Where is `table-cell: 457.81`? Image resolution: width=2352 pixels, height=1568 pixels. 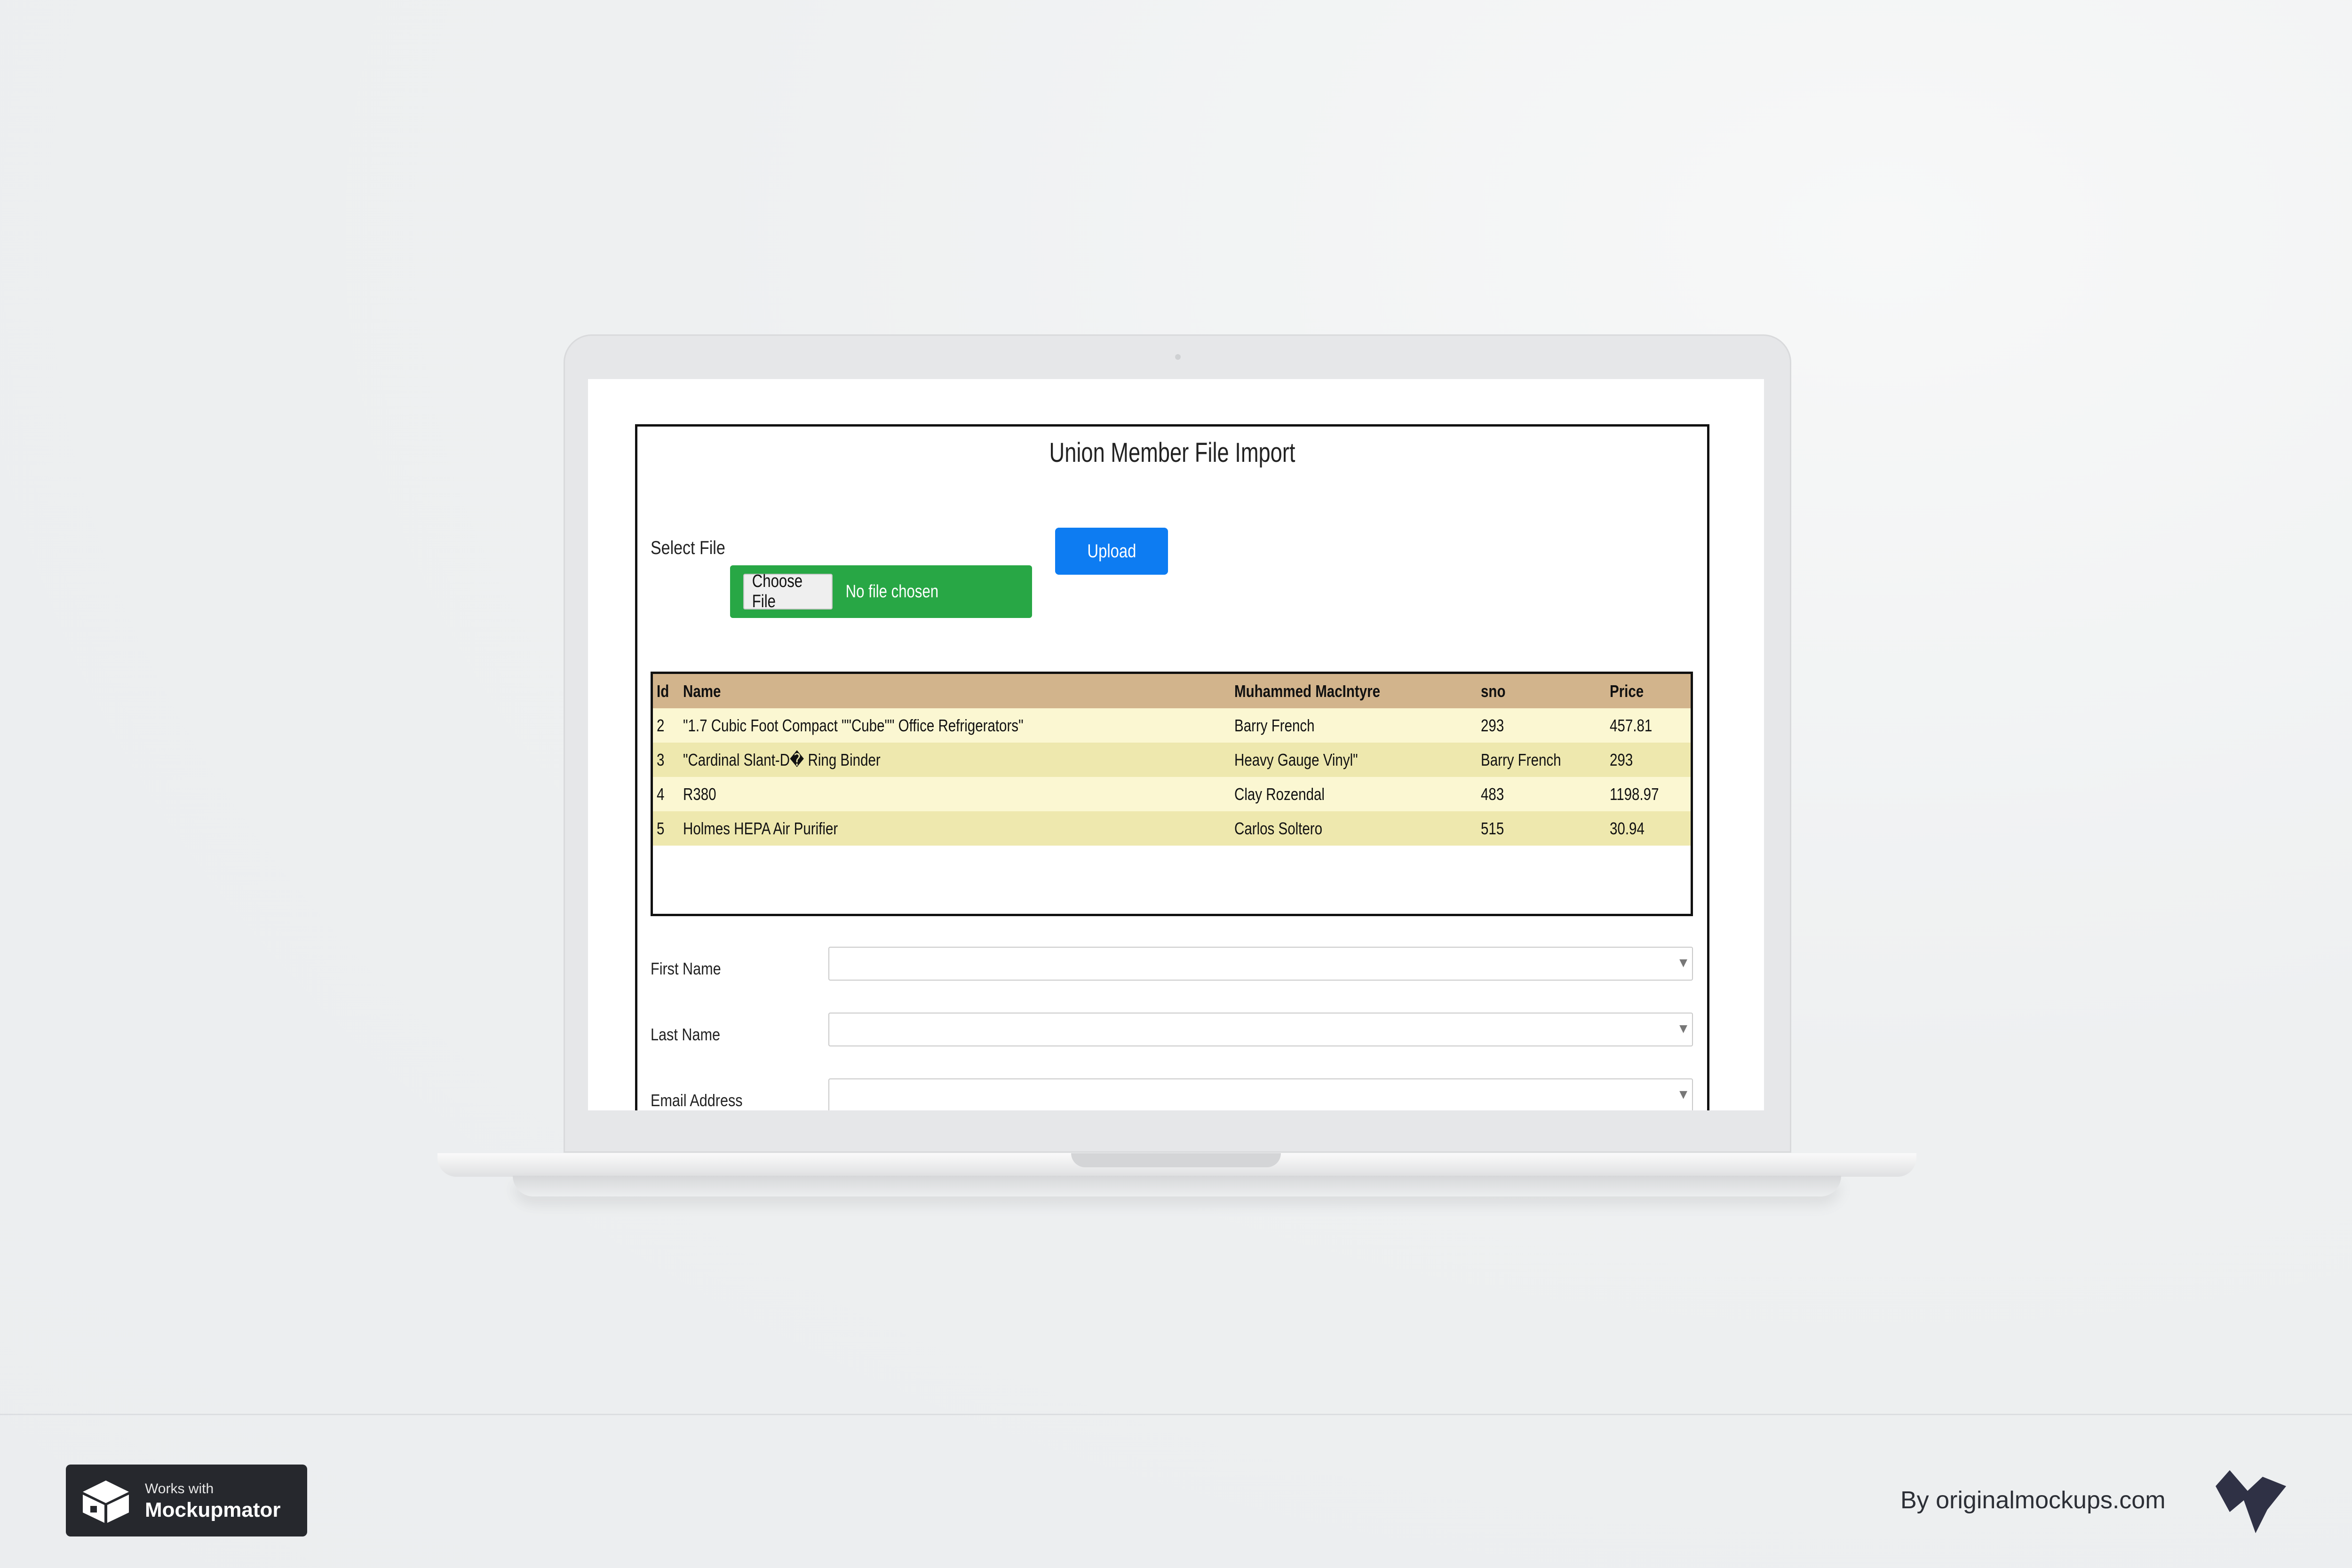 table-cell: 457.81 is located at coordinates (1648, 726).